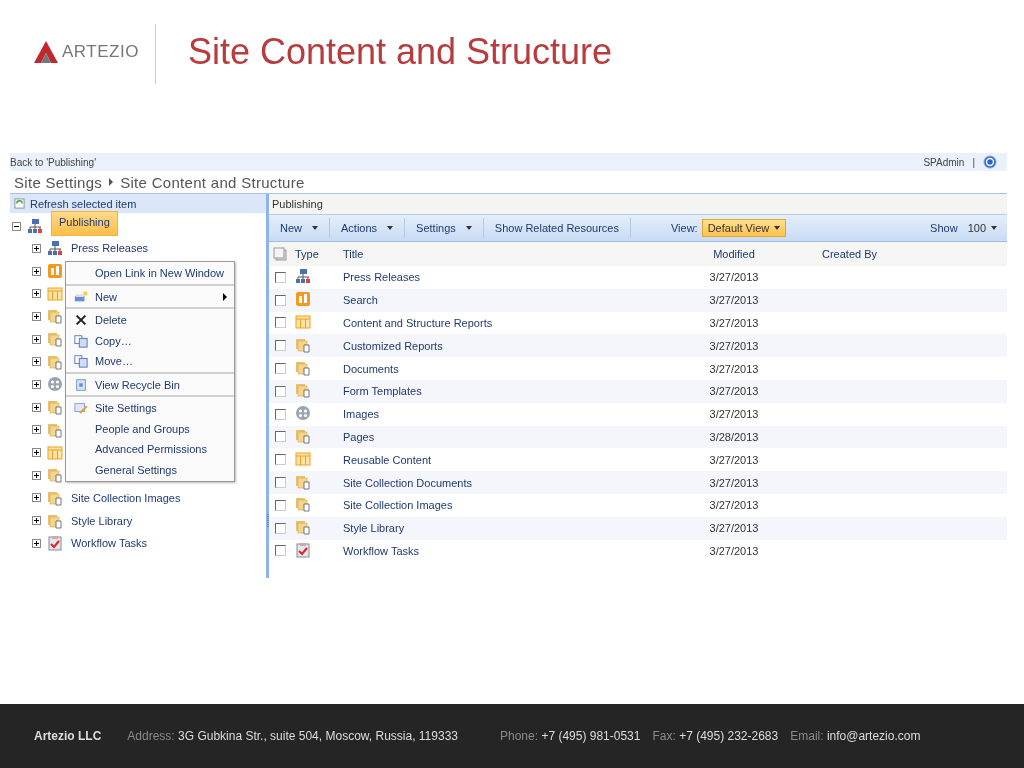  I want to click on tree-item: Workflow Tasks, so click(109, 543).